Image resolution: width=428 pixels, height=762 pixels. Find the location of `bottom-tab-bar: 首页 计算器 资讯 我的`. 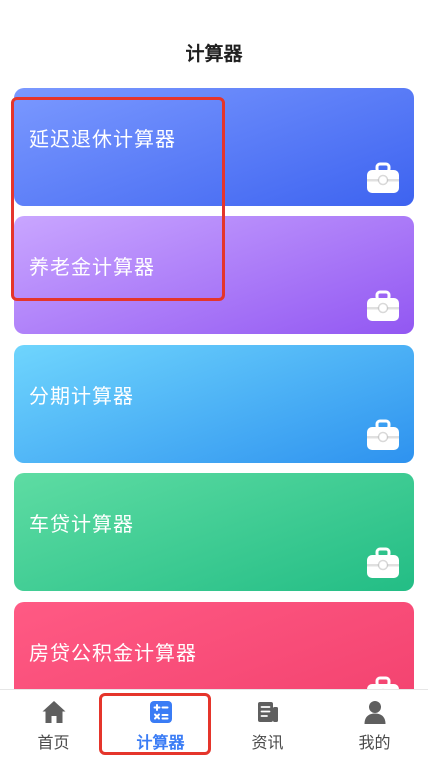

bottom-tab-bar: 首页 计算器 资讯 我的 is located at coordinates (214, 725).